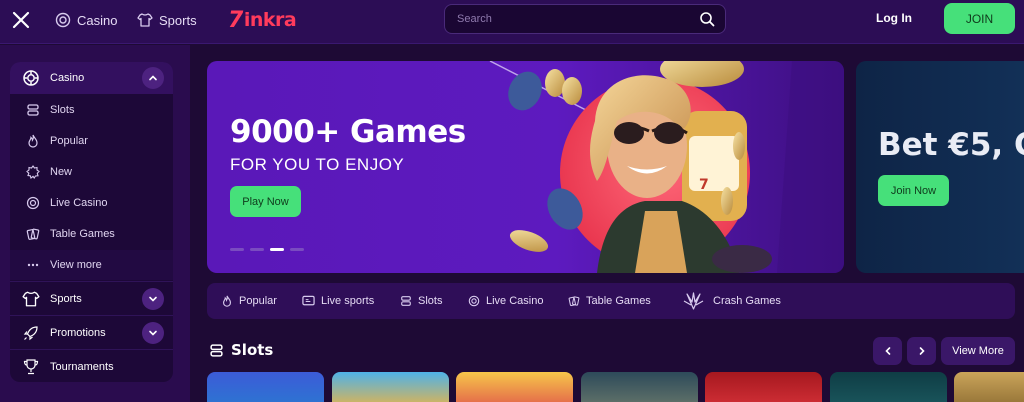  Describe the element at coordinates (82, 234) in the screenshot. I see `sidebar-item-label: Table Games` at that location.